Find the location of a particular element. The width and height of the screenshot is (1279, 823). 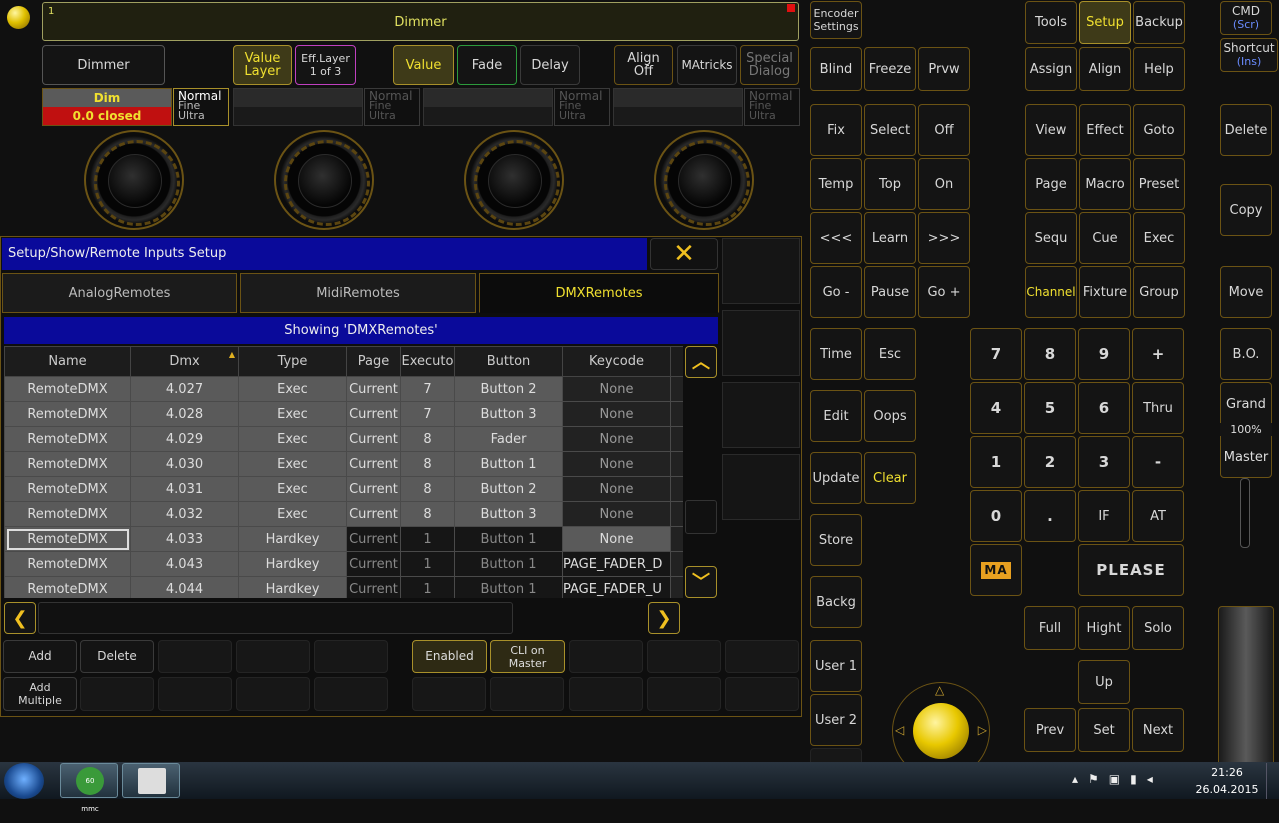

key-7: 7 is located at coordinates (996, 354).